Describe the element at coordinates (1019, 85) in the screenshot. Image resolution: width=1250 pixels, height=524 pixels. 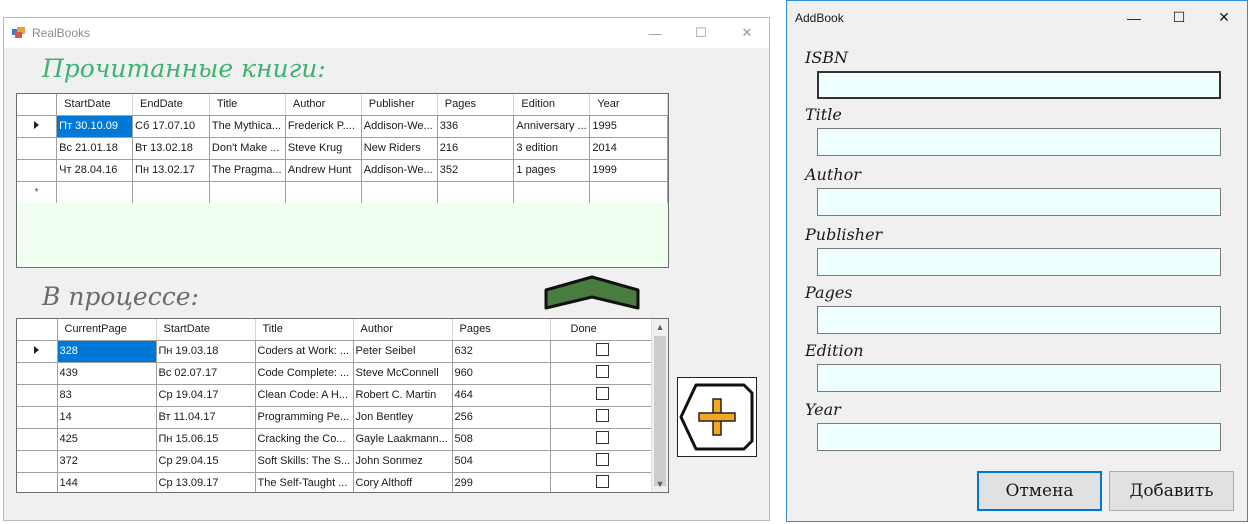
I see `isbn-field` at that location.